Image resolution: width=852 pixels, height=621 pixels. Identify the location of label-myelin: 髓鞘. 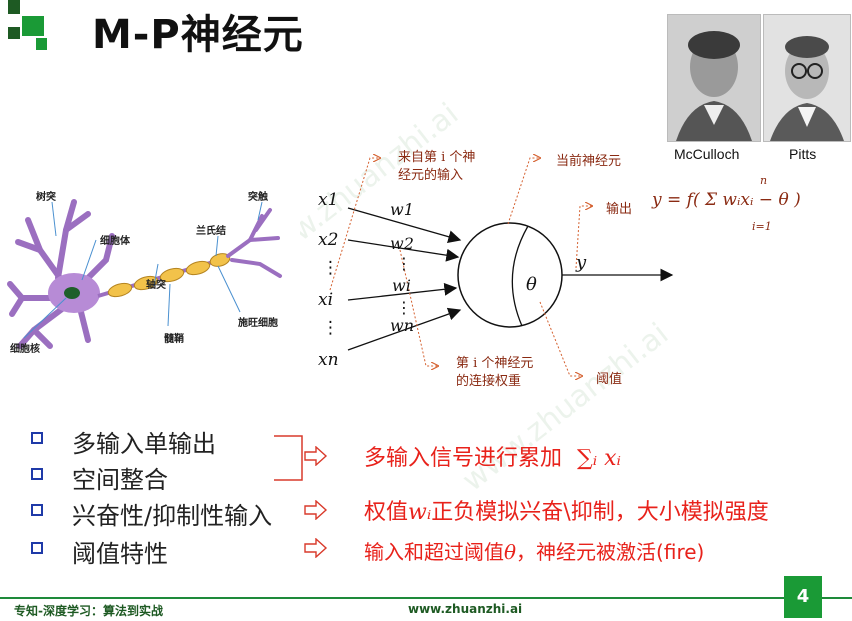
(174, 339).